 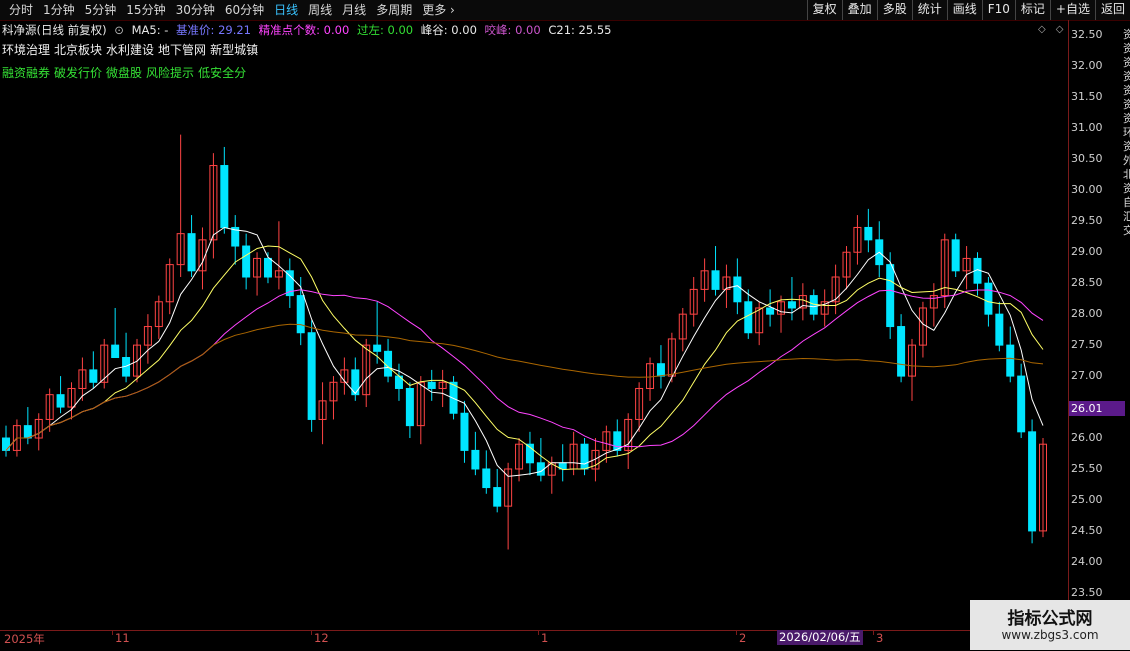 I want to click on price-axis-label: 28.00, so click(x=1087, y=314).